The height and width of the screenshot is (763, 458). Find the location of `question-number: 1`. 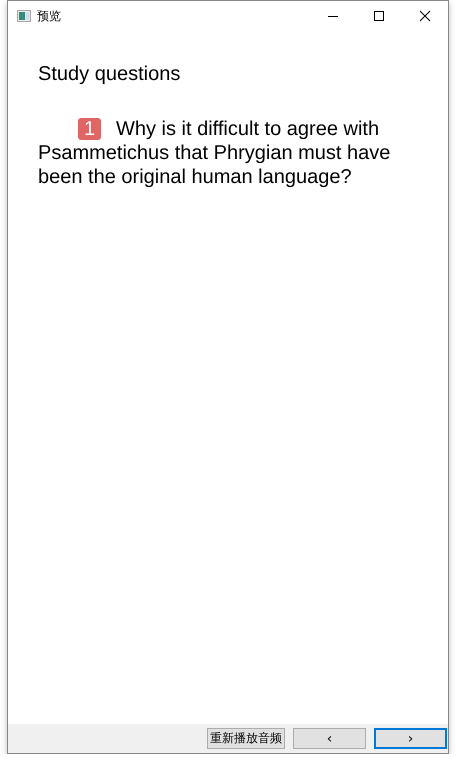

question-number: 1 is located at coordinates (89, 129).